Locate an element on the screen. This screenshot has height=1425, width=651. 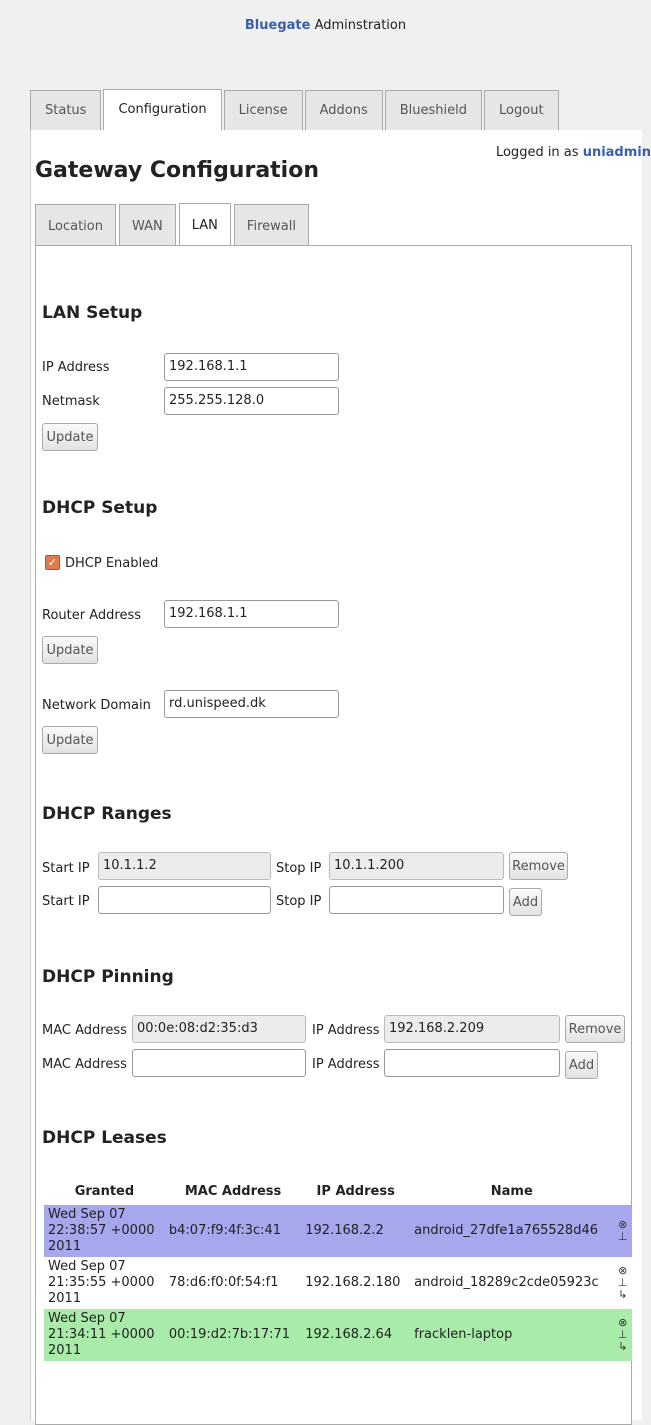
pin-ip-label: IP Address is located at coordinates (346, 1030).